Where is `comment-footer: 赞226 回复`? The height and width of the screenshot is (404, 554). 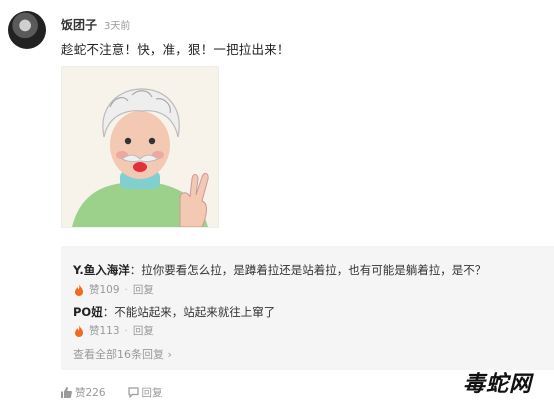
comment-footer: 赞226 回复 is located at coordinates (123, 392).